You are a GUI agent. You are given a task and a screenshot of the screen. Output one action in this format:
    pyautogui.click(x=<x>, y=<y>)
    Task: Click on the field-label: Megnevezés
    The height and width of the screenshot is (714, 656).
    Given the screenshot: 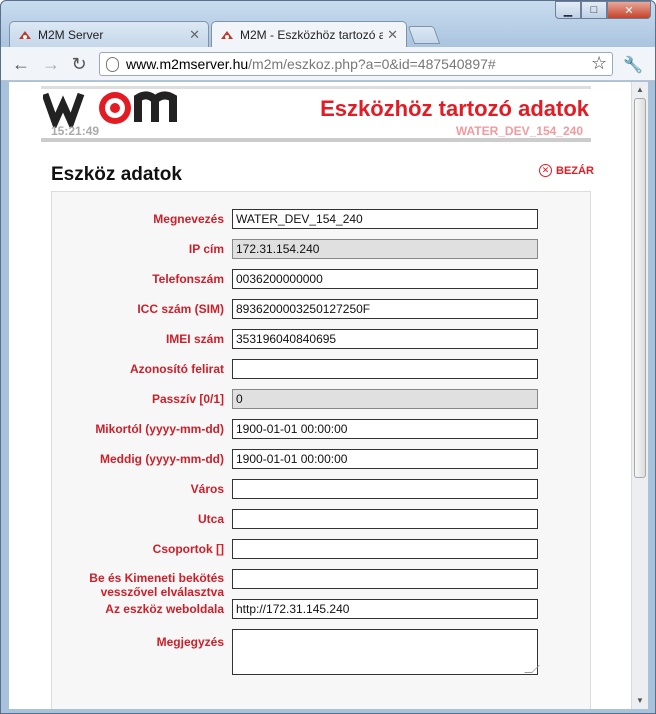 What is the action you would take?
    pyautogui.click(x=188, y=219)
    